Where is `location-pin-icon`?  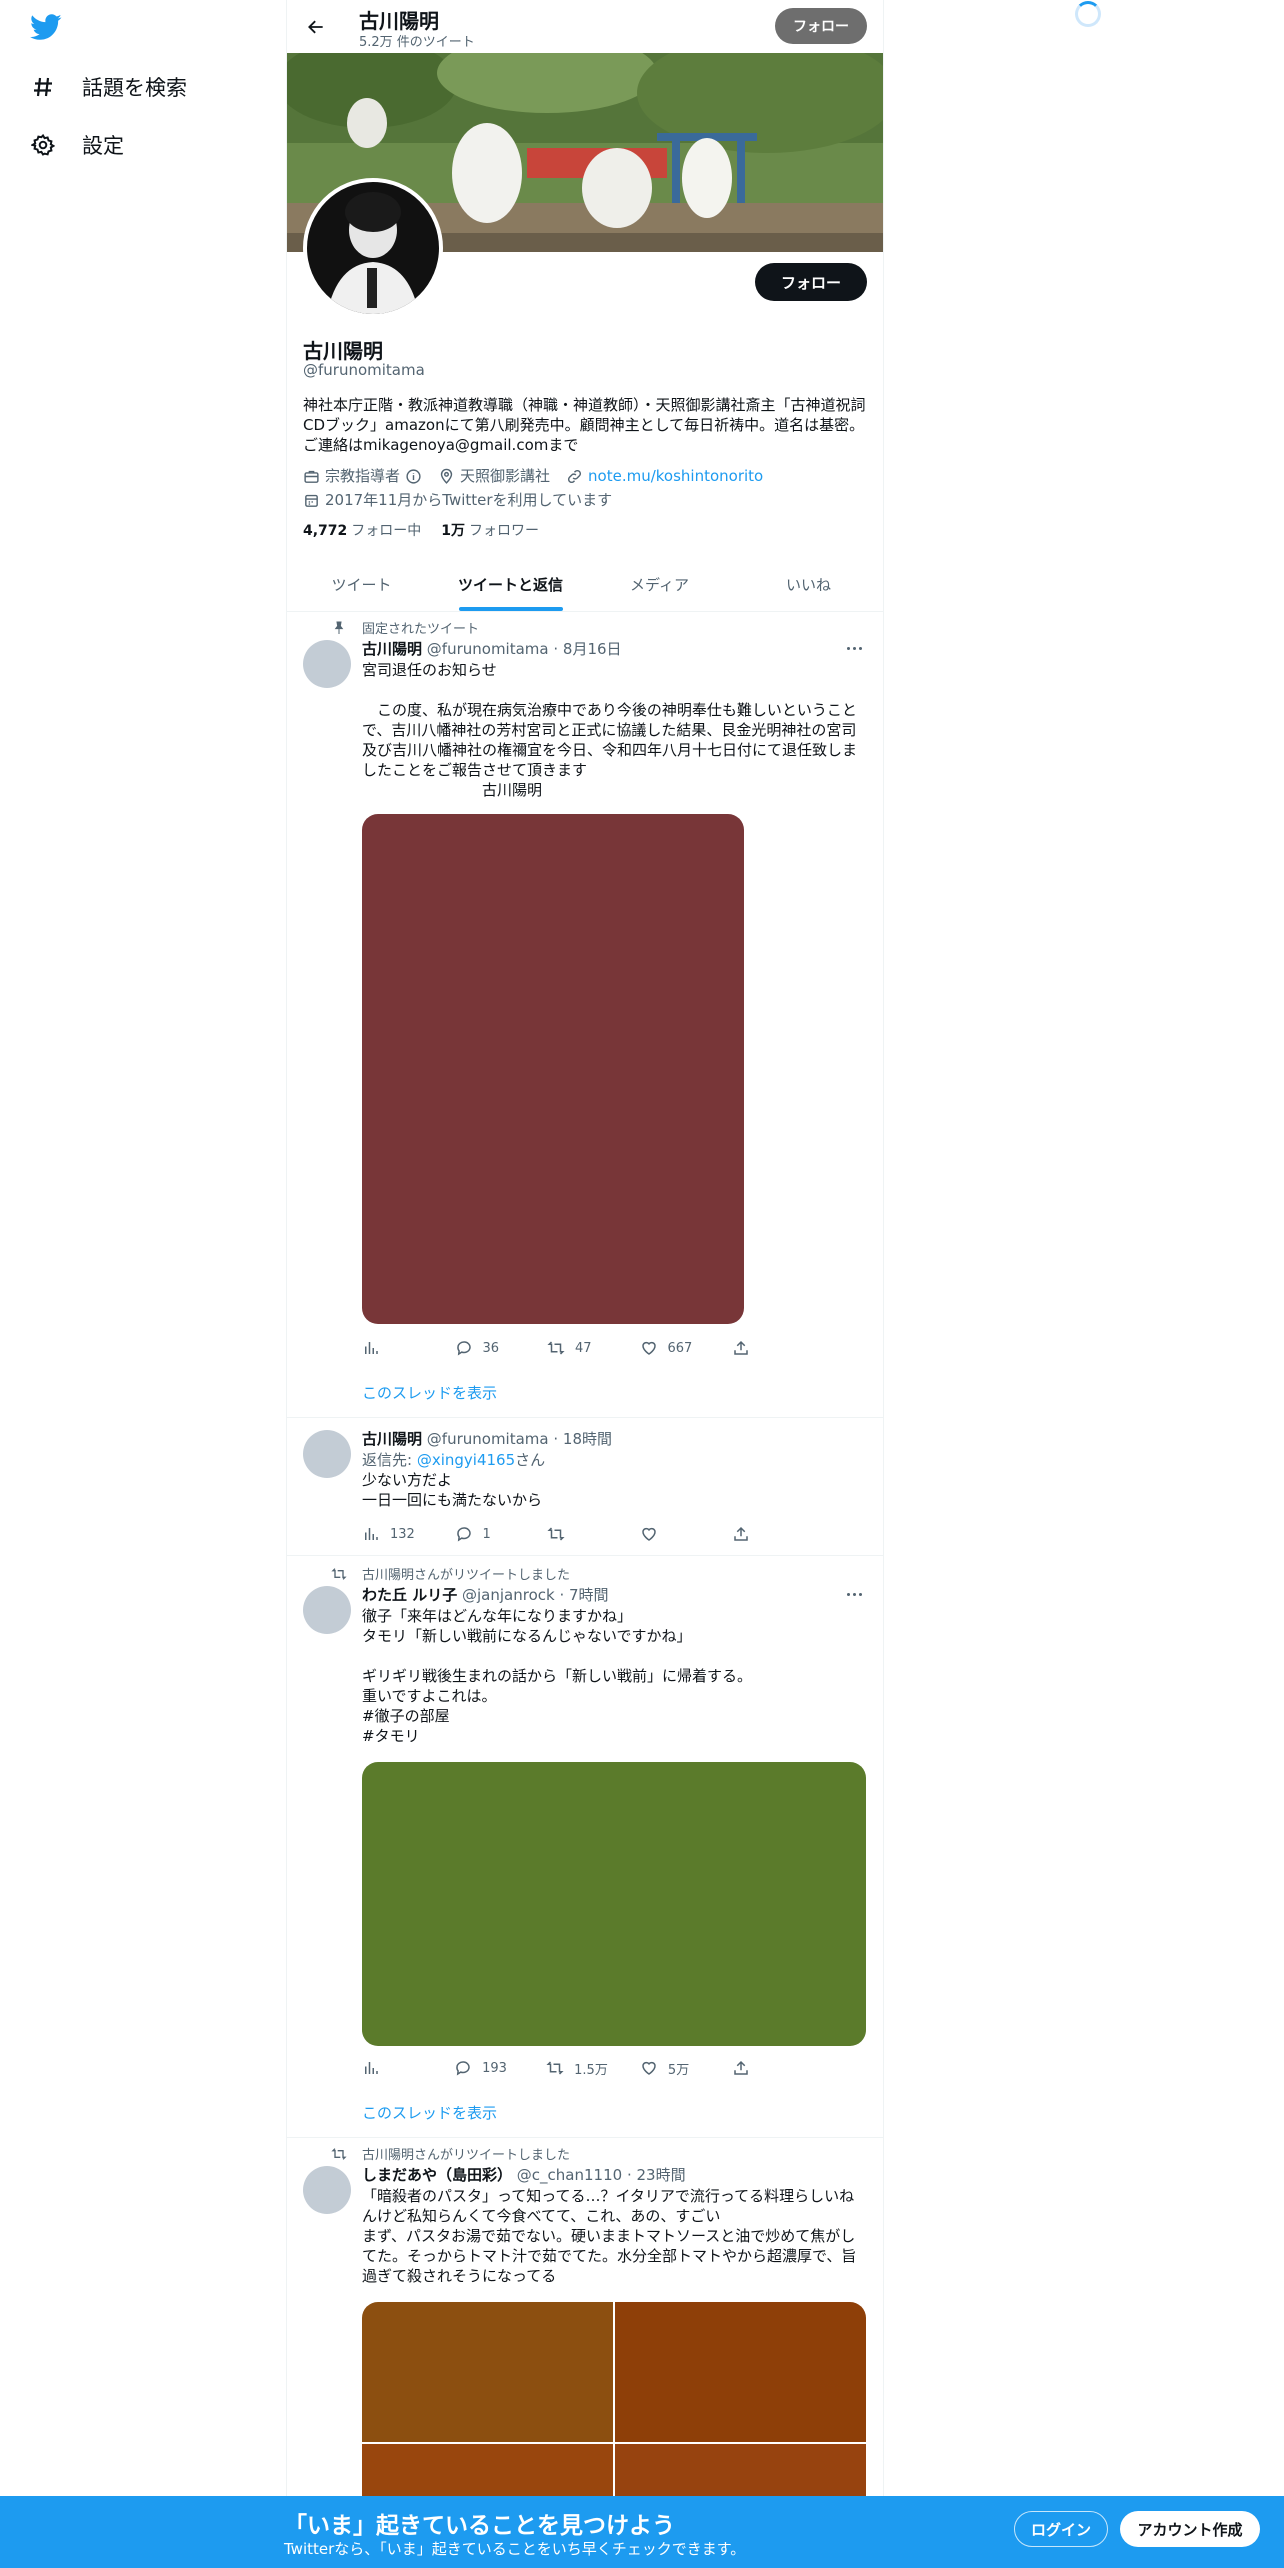 location-pin-icon is located at coordinates (446, 476).